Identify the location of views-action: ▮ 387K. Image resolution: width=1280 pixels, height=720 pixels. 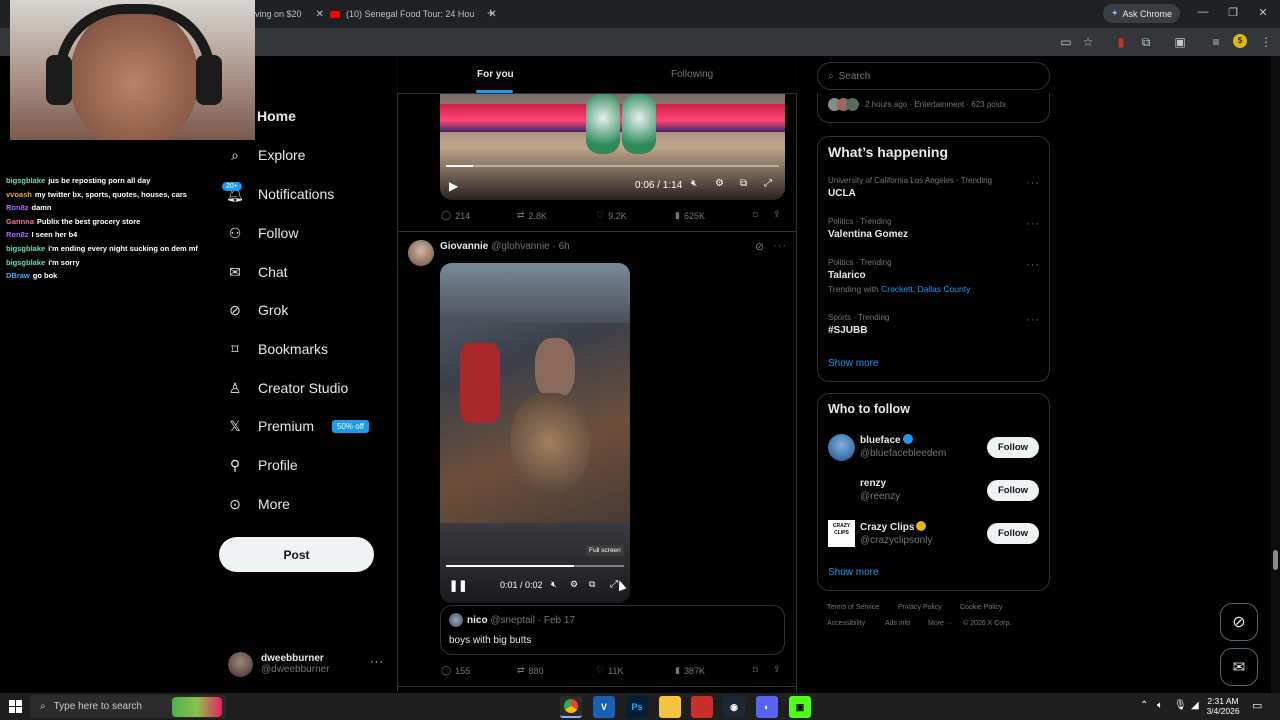
(690, 670).